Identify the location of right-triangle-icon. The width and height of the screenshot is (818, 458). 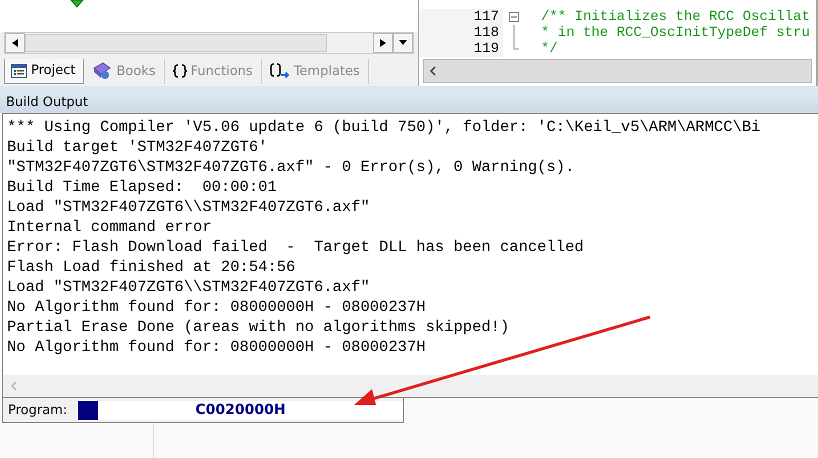
(383, 42).